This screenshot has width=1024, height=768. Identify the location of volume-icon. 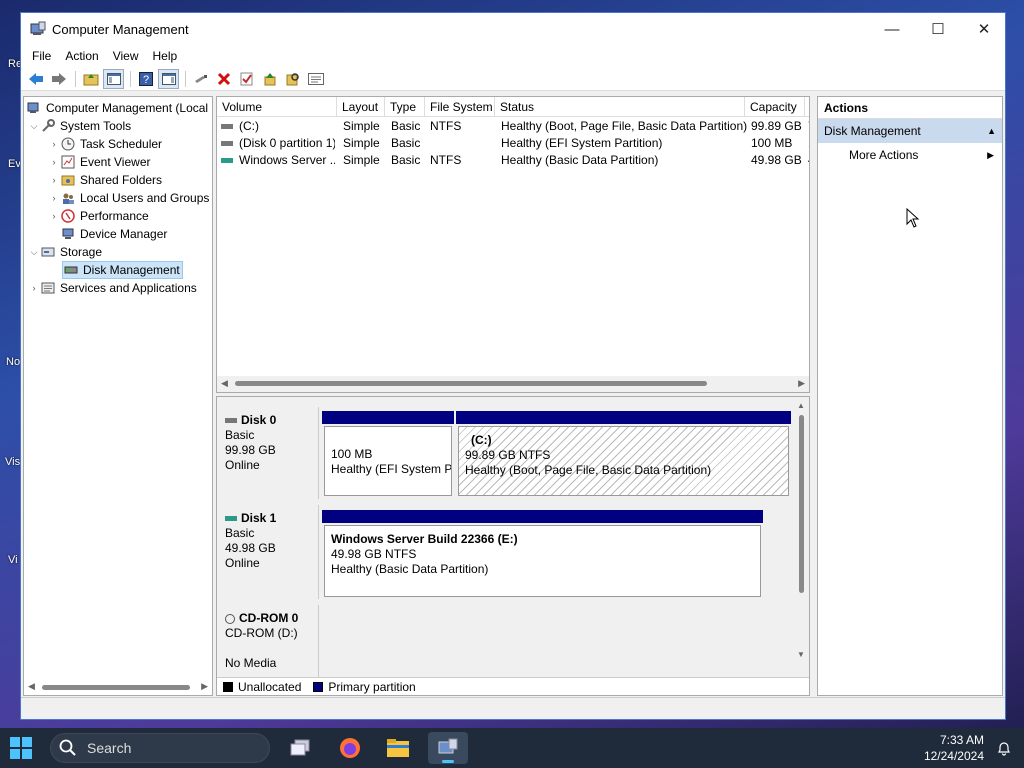
(227, 144).